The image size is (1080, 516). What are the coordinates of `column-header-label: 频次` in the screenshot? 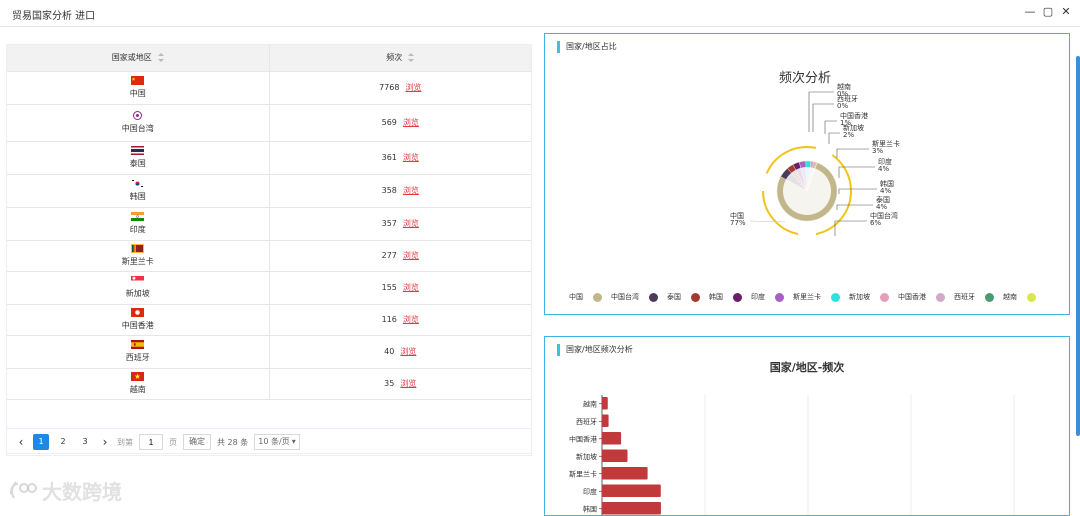 It's located at (394, 58).